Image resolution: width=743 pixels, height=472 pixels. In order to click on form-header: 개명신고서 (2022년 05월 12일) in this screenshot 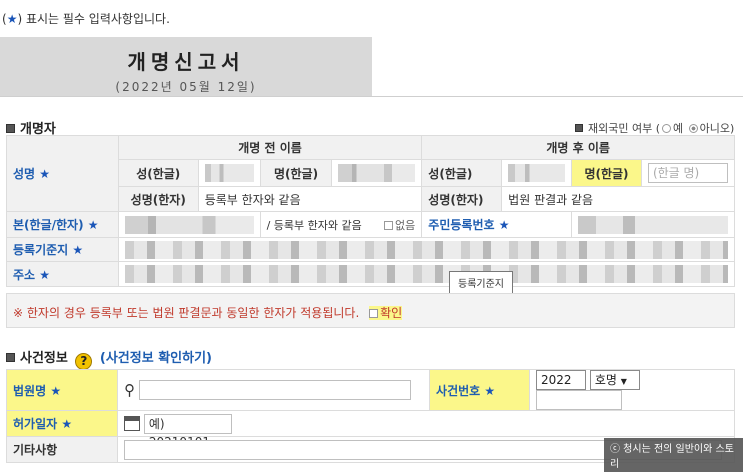, I will do `click(186, 66)`.